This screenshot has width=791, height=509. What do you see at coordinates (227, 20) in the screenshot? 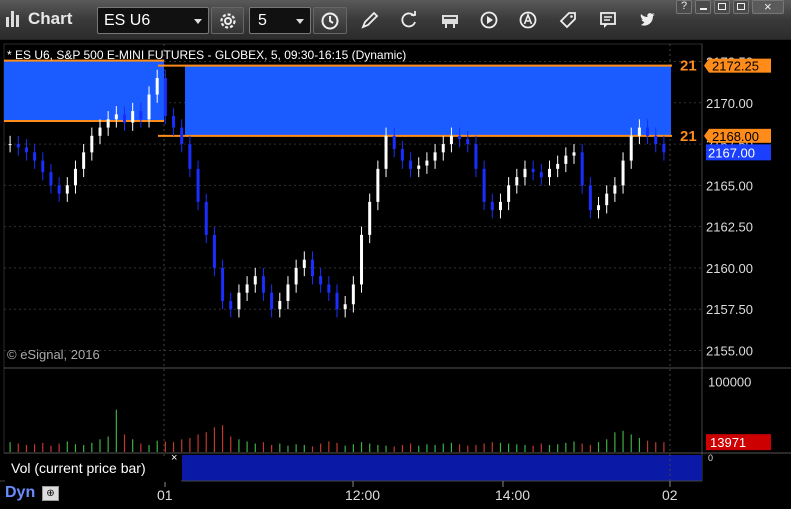
I see `settings-button` at bounding box center [227, 20].